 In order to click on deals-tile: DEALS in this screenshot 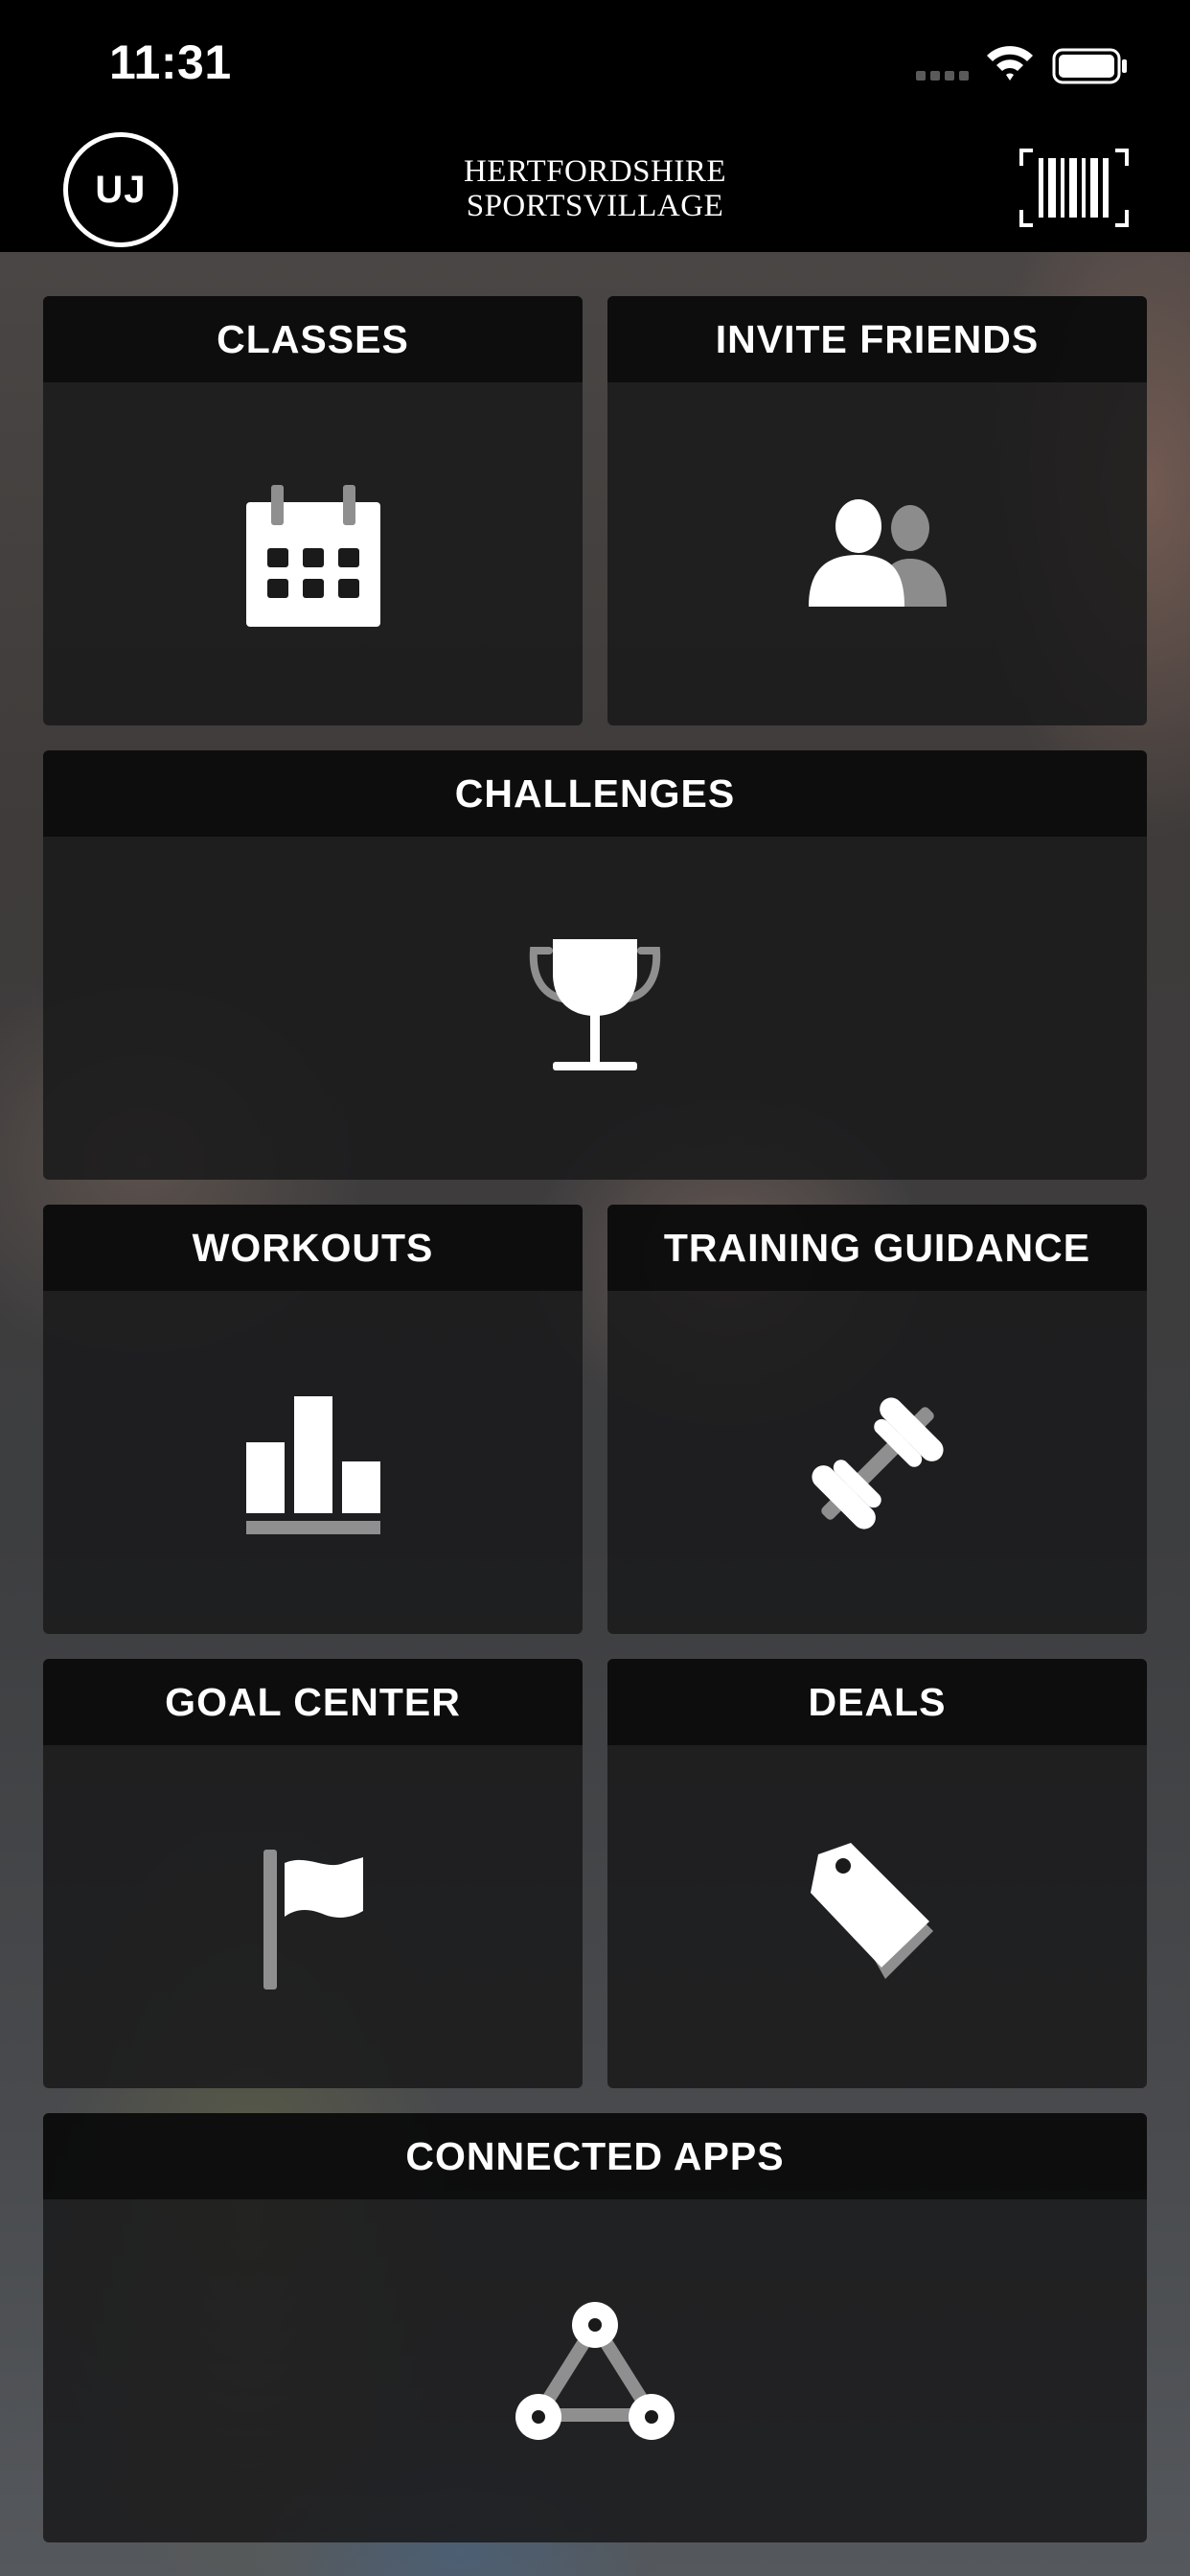, I will do `click(877, 1874)`.